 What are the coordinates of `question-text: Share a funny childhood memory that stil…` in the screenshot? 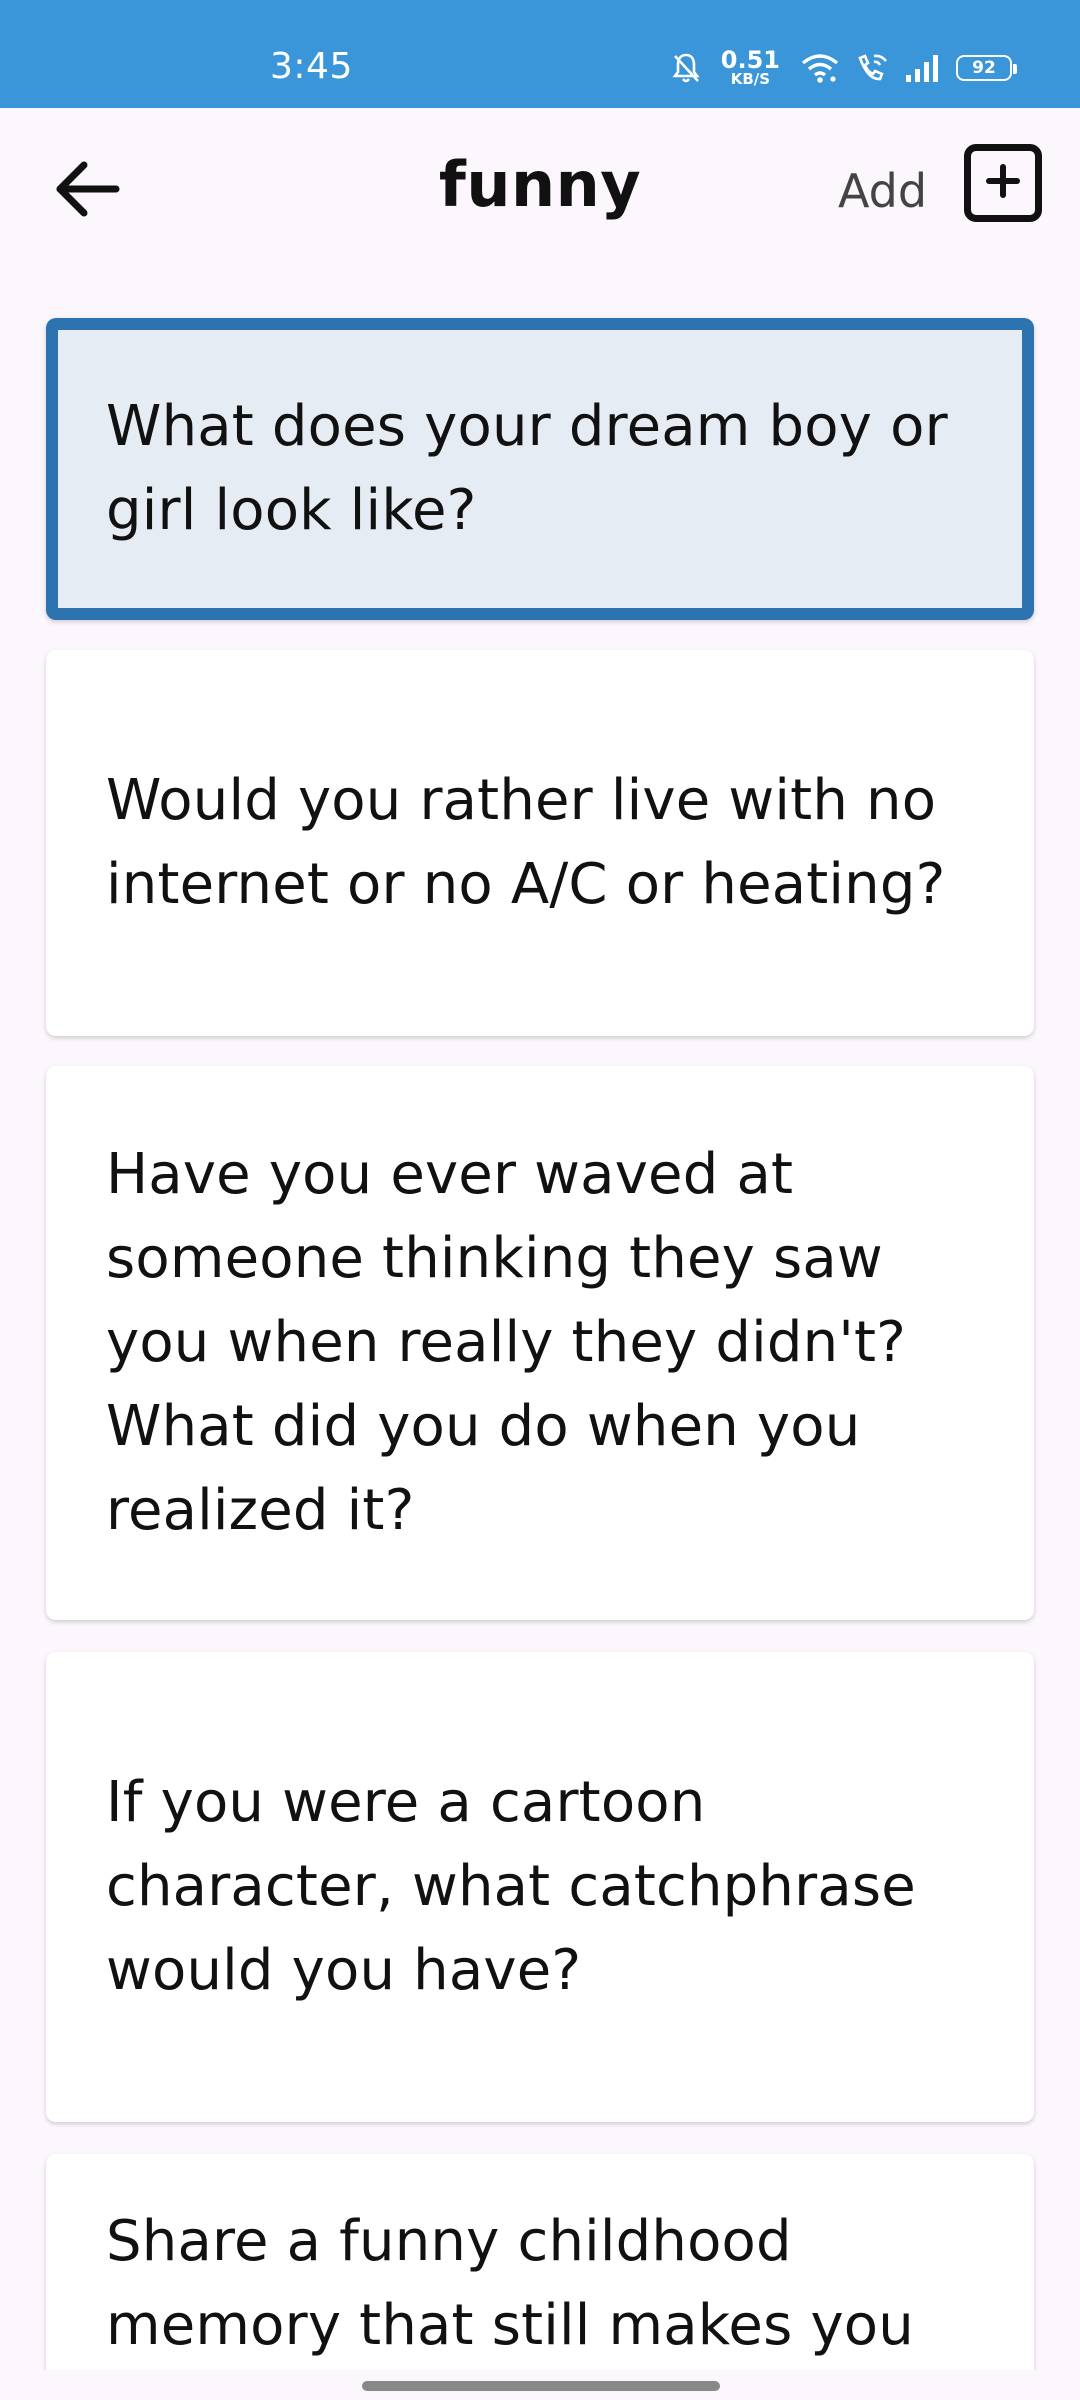 It's located at (510, 2283).